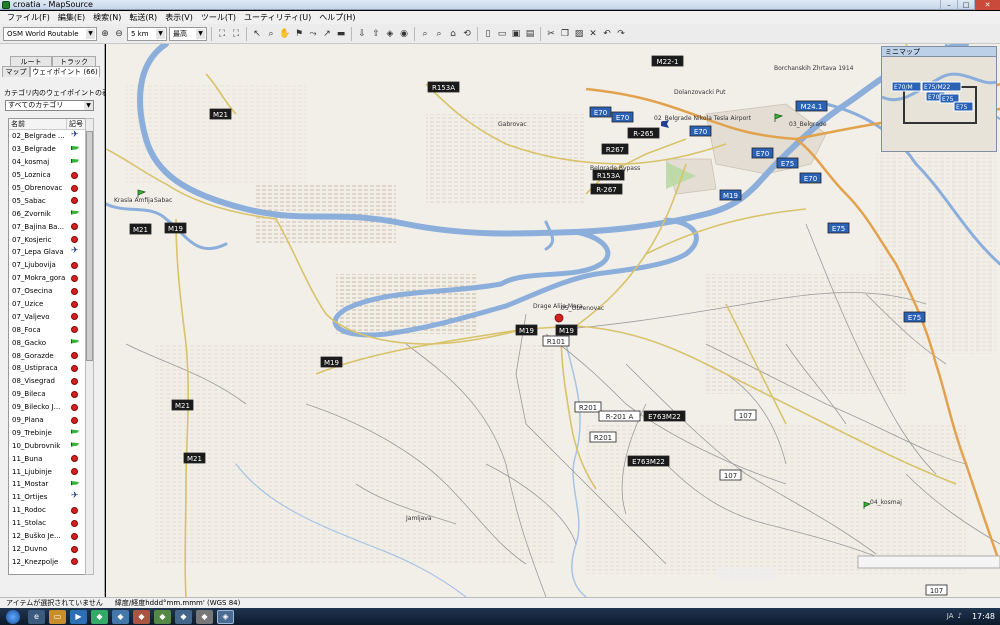 The height and width of the screenshot is (625, 1000). What do you see at coordinates (50, 471) in the screenshot?
I see `list-item: 11_Ljubinje` at bounding box center [50, 471].